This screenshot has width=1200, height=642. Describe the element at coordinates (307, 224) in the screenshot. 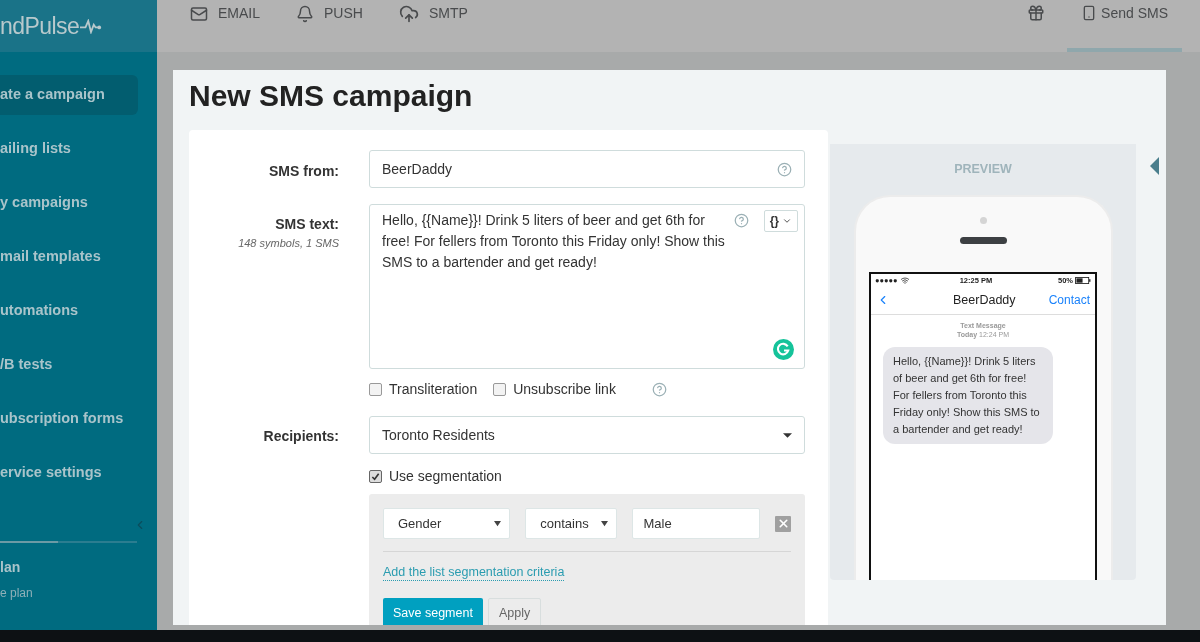

I see `field-label: SMS text:` at that location.